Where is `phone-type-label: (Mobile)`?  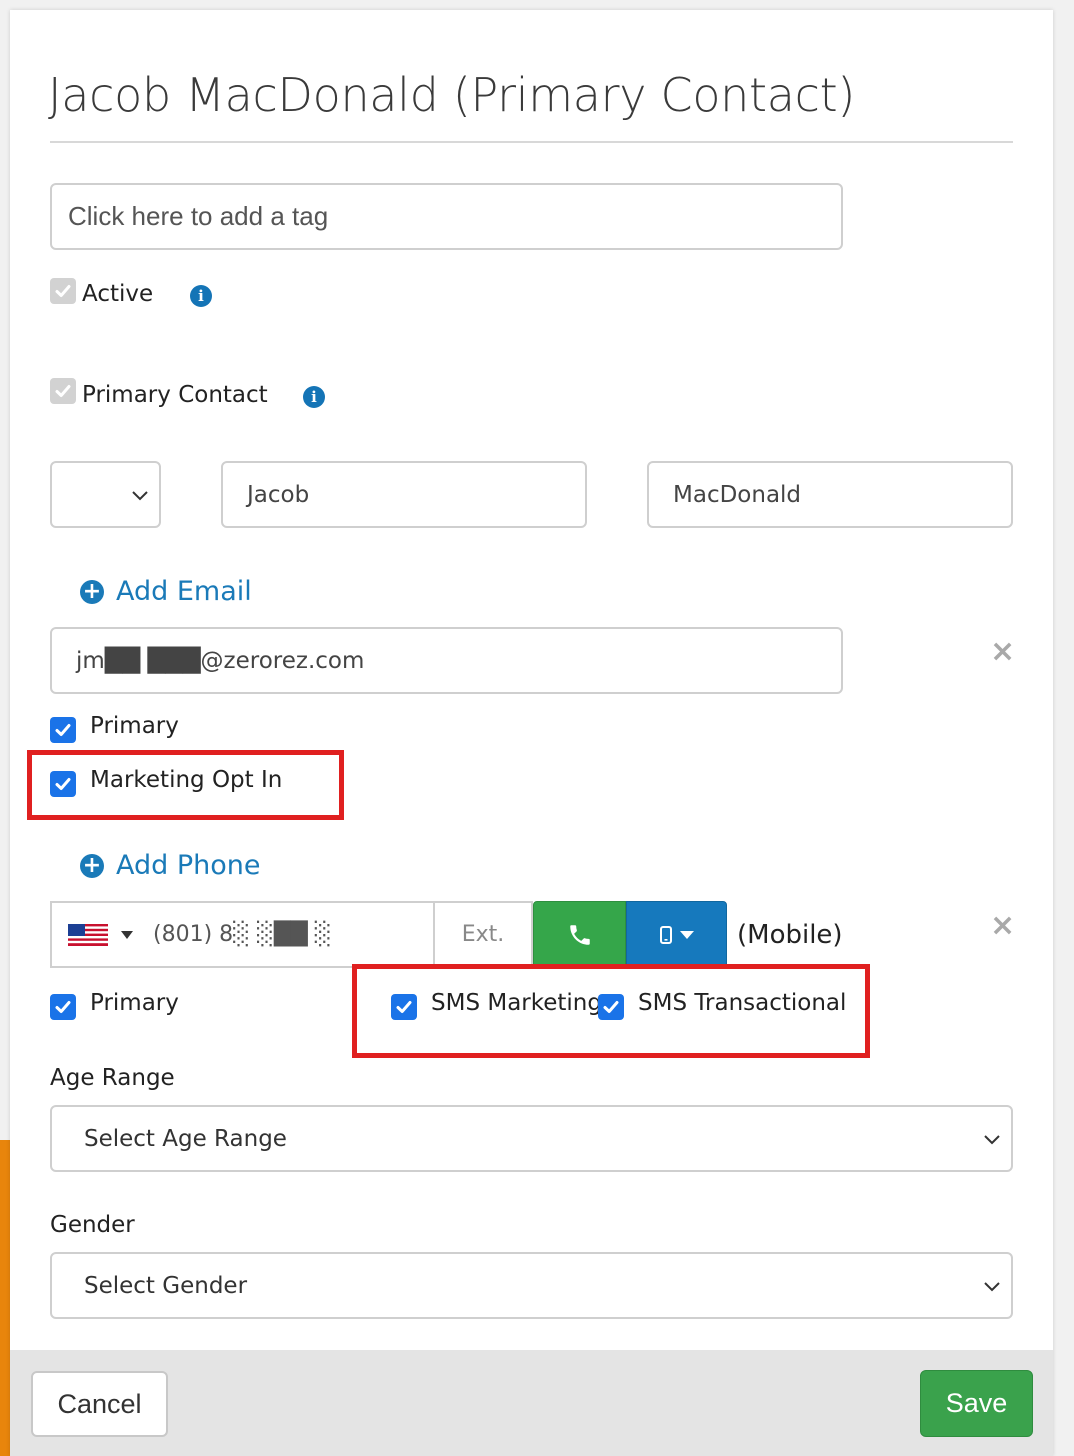 phone-type-label: (Mobile) is located at coordinates (790, 935).